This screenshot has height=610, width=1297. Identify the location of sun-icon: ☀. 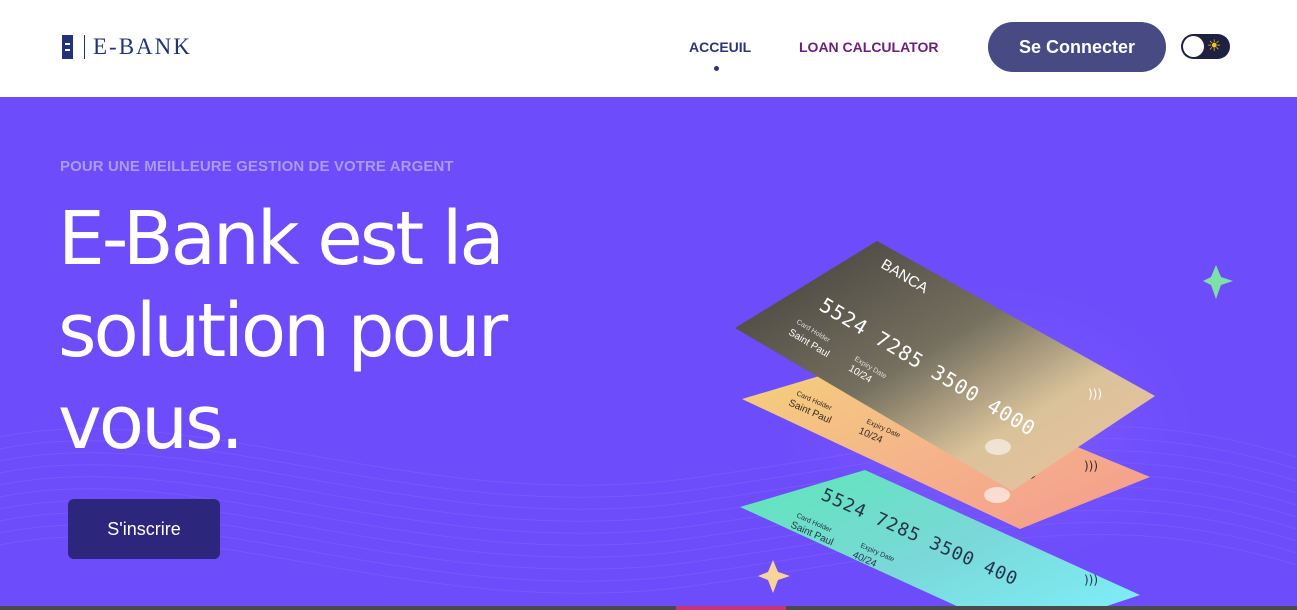
(1214, 46).